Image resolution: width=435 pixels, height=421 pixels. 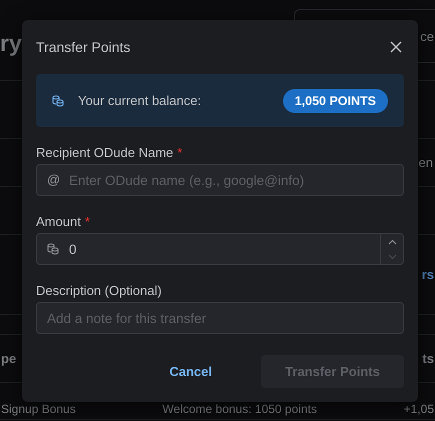 What do you see at coordinates (427, 36) in the screenshot?
I see `card-text: ce` at bounding box center [427, 36].